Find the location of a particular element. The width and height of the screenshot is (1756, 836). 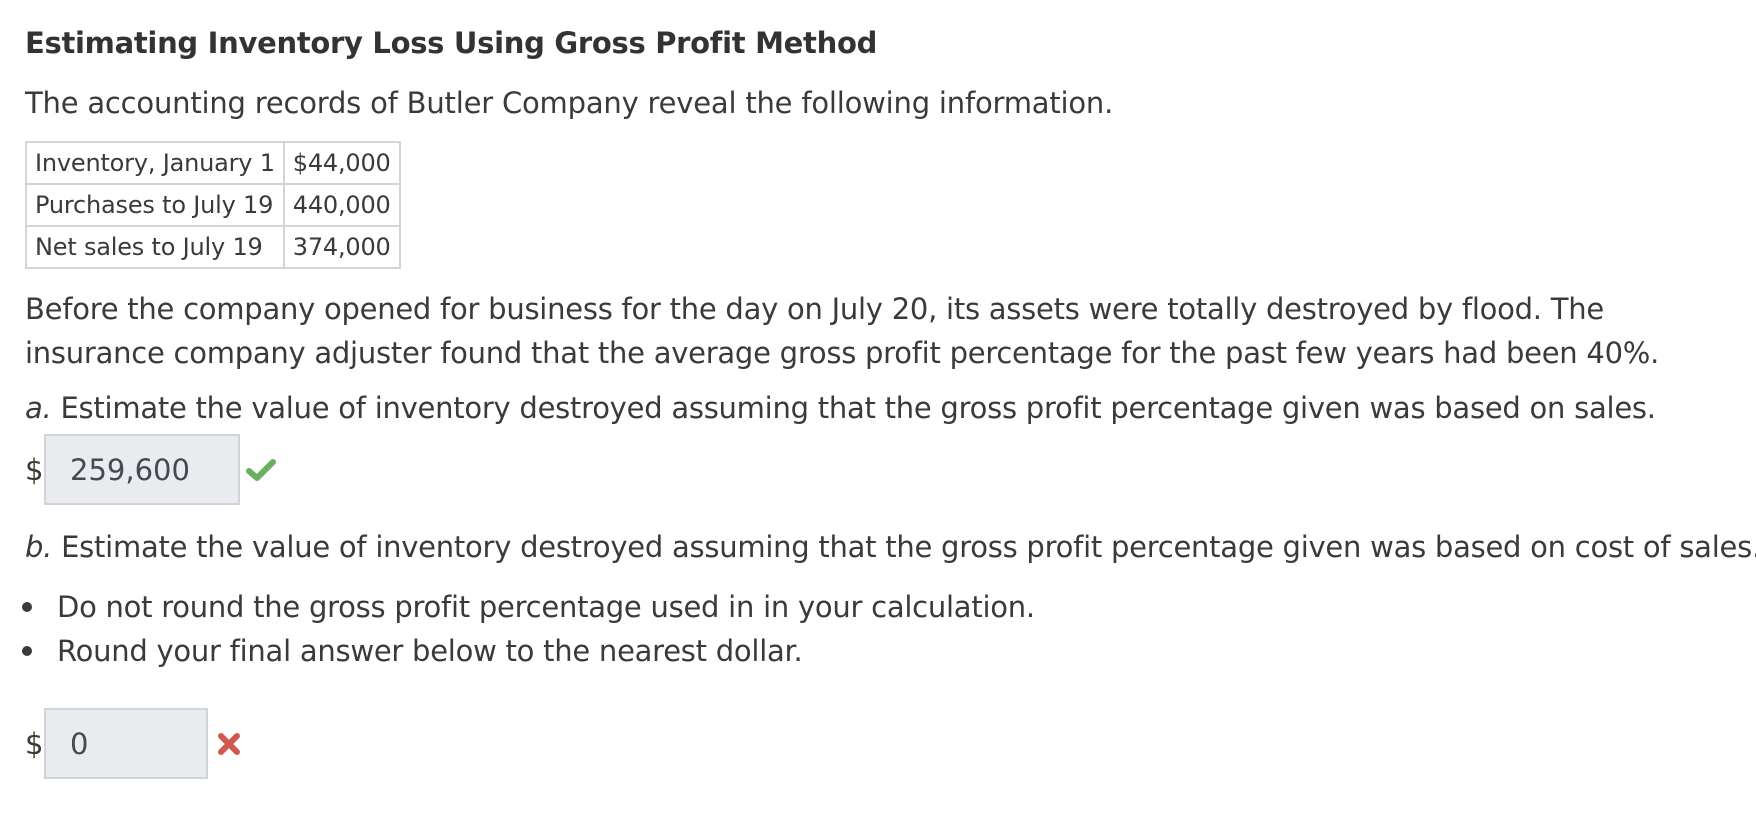

table-row: Inventory, January 1 $44,000 is located at coordinates (213, 163).